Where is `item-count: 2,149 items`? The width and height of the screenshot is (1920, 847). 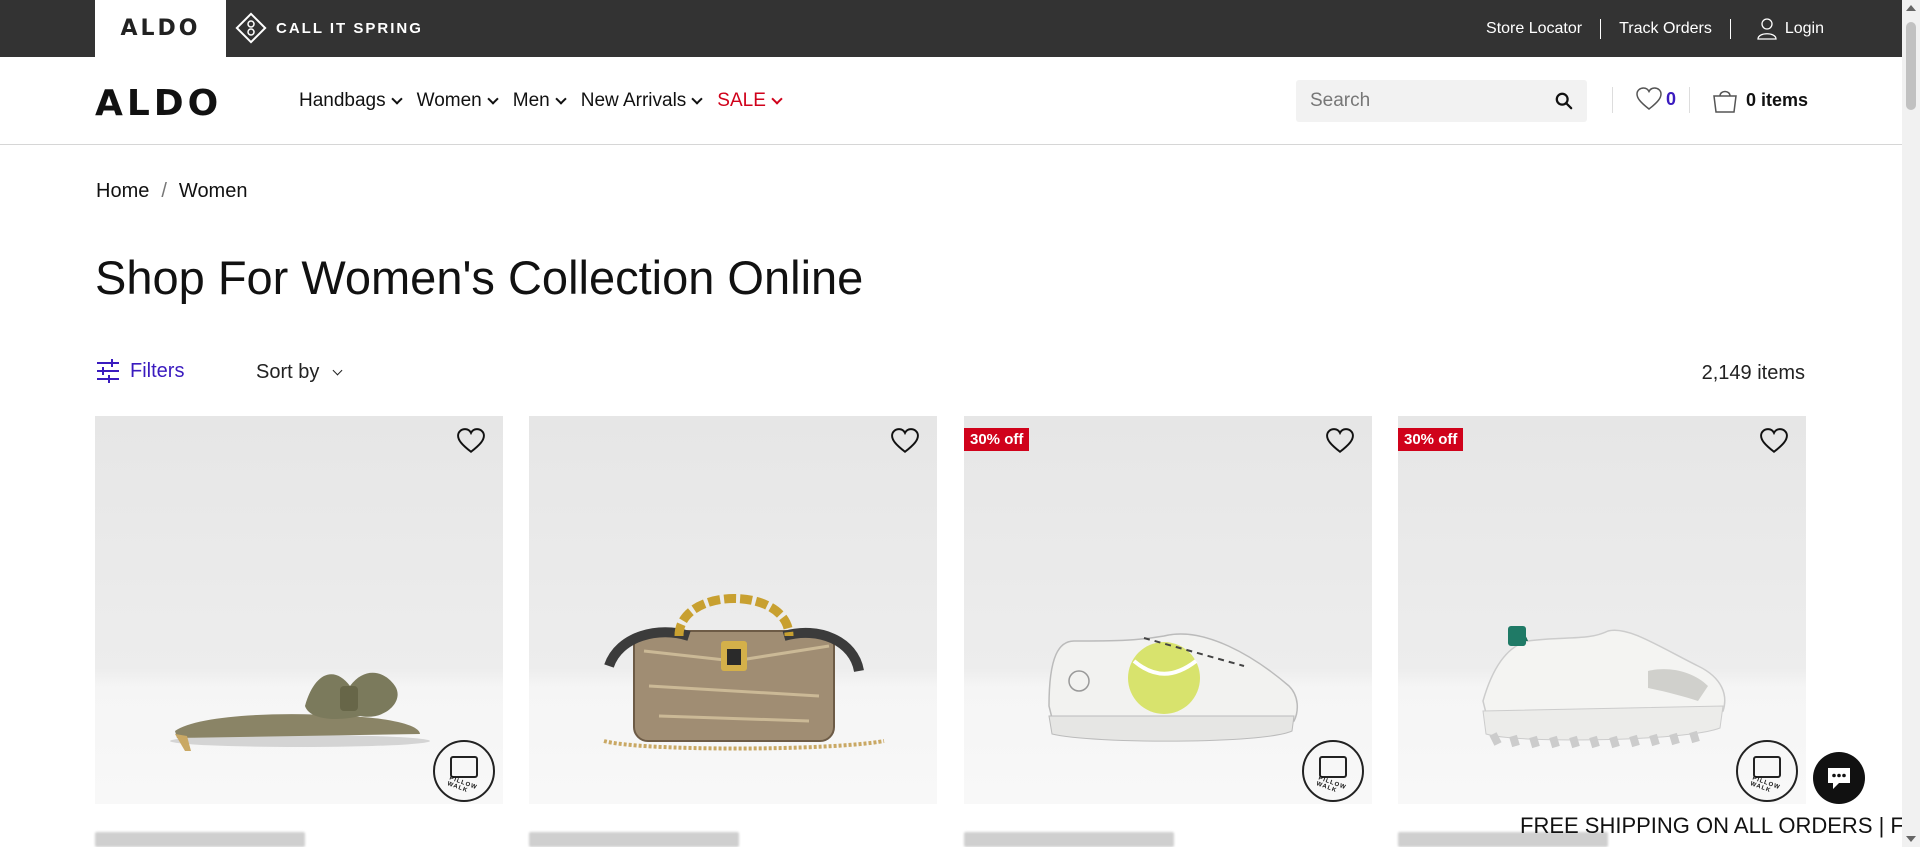 item-count: 2,149 items is located at coordinates (1753, 373).